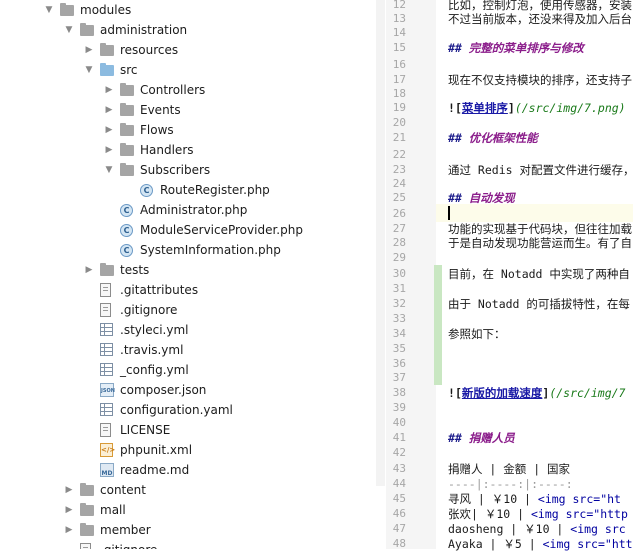 This screenshot has height=553, width=633. What do you see at coordinates (215, 190) in the screenshot?
I see `tree-item-label: RouteRegister.php` at bounding box center [215, 190].